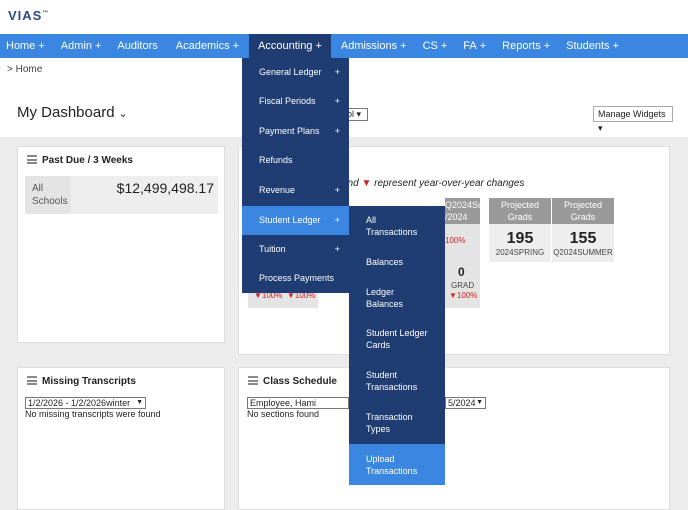 The height and width of the screenshot is (510, 688). Describe the element at coordinates (372, 46) in the screenshot. I see `nav-admissions: Admissions +` at that location.